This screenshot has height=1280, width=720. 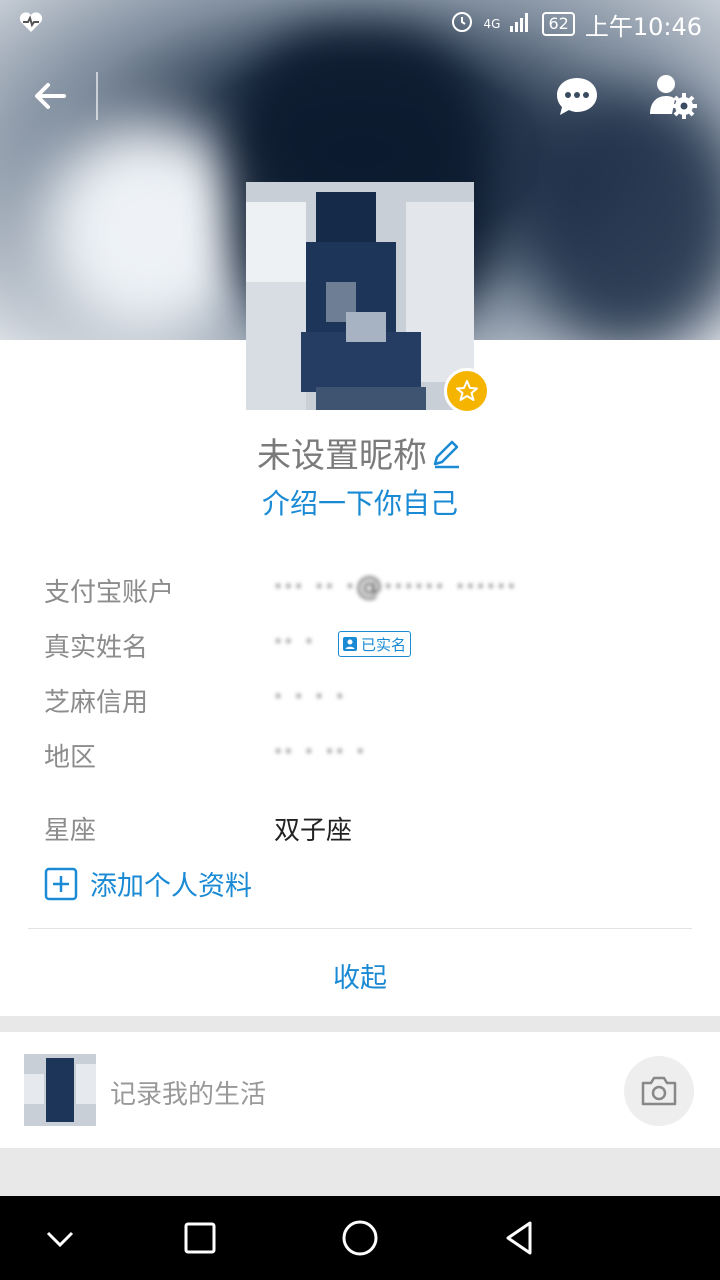 What do you see at coordinates (643, 26) in the screenshot?
I see `status-time: 上午10:46` at bounding box center [643, 26].